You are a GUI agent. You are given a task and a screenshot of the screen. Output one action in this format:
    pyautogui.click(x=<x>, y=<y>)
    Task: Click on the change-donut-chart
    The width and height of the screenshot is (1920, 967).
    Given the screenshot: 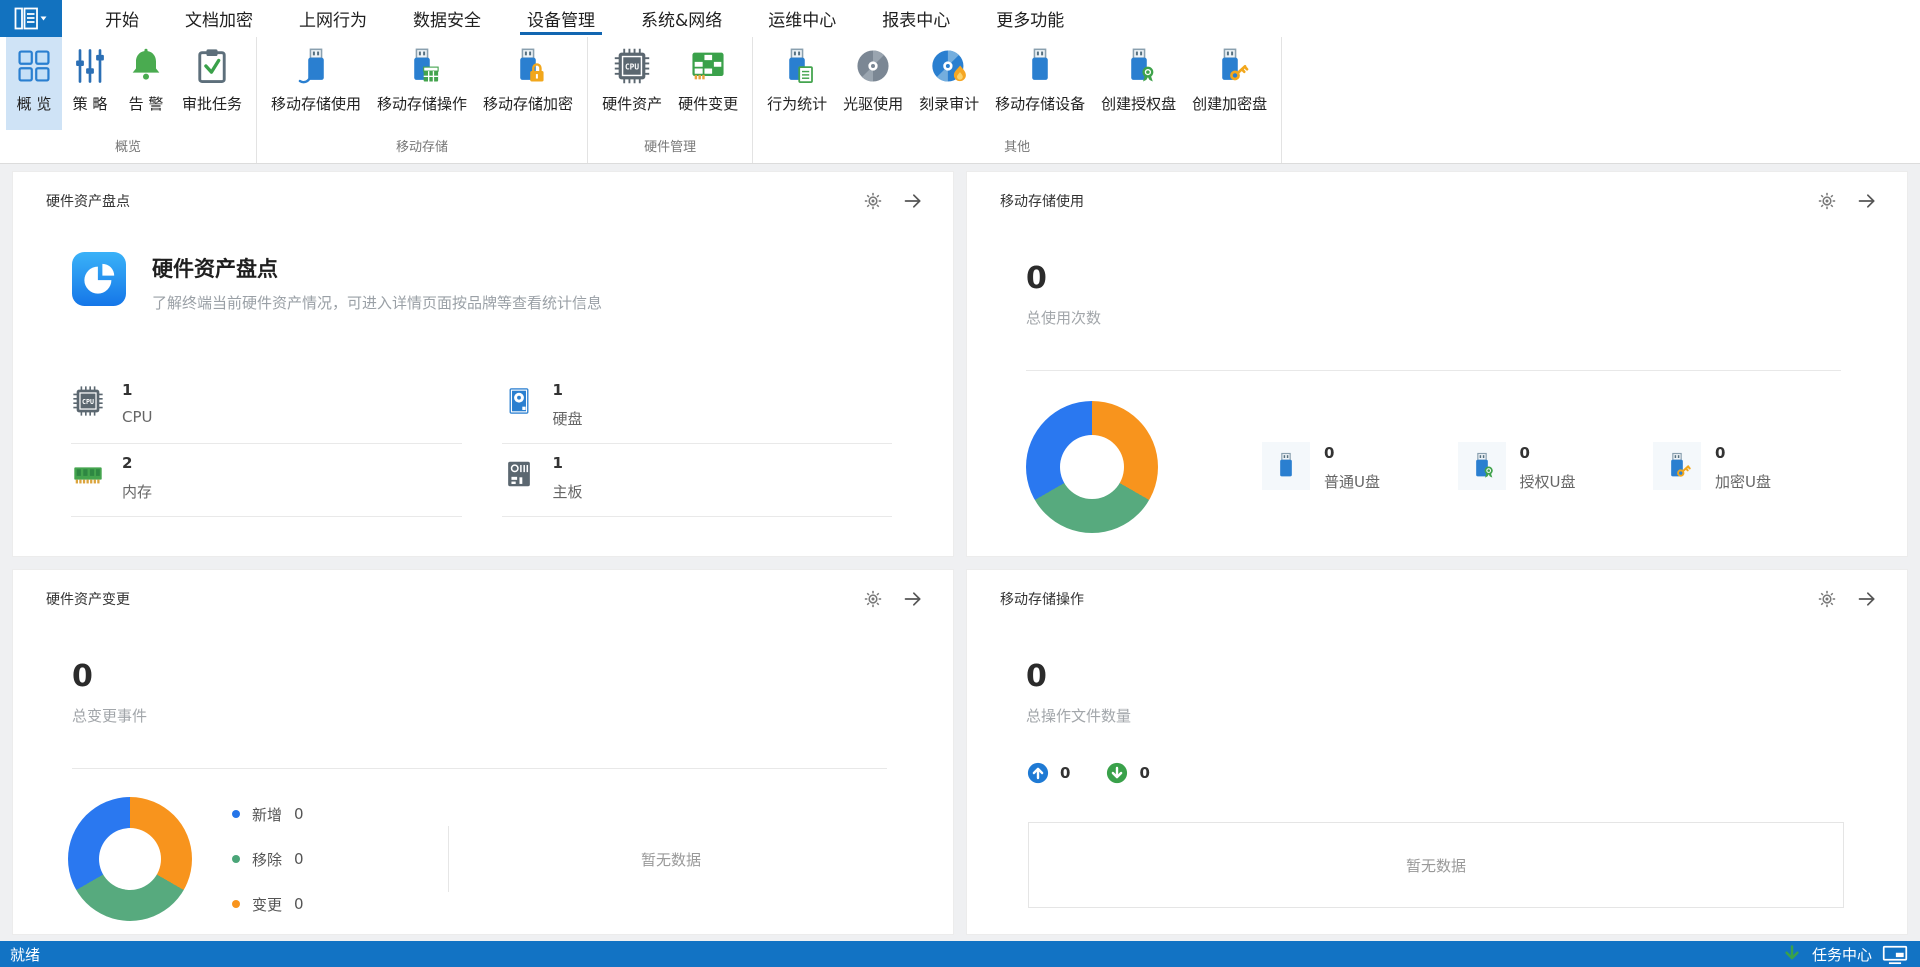 What is the action you would take?
    pyautogui.click(x=130, y=859)
    